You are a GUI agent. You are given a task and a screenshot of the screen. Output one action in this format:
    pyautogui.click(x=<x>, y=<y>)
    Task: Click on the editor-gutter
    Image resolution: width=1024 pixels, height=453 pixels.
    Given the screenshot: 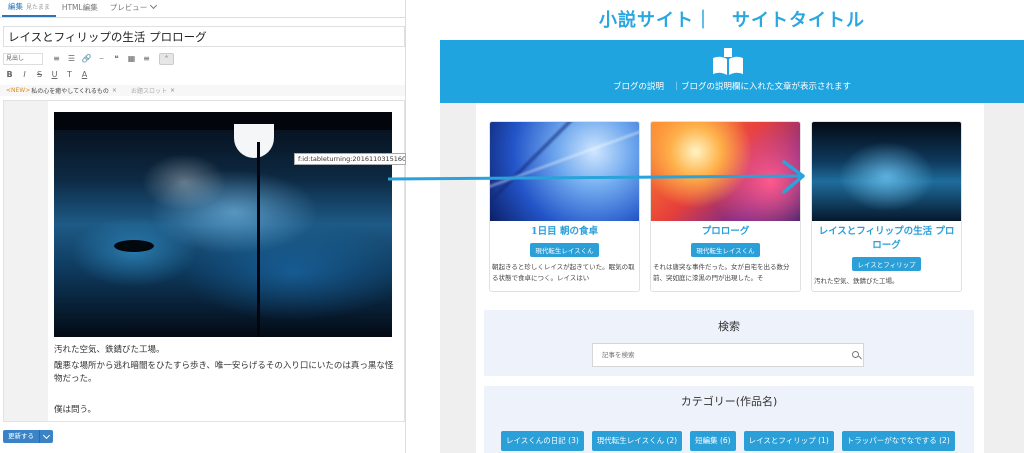 What is the action you would take?
    pyautogui.click(x=26, y=261)
    